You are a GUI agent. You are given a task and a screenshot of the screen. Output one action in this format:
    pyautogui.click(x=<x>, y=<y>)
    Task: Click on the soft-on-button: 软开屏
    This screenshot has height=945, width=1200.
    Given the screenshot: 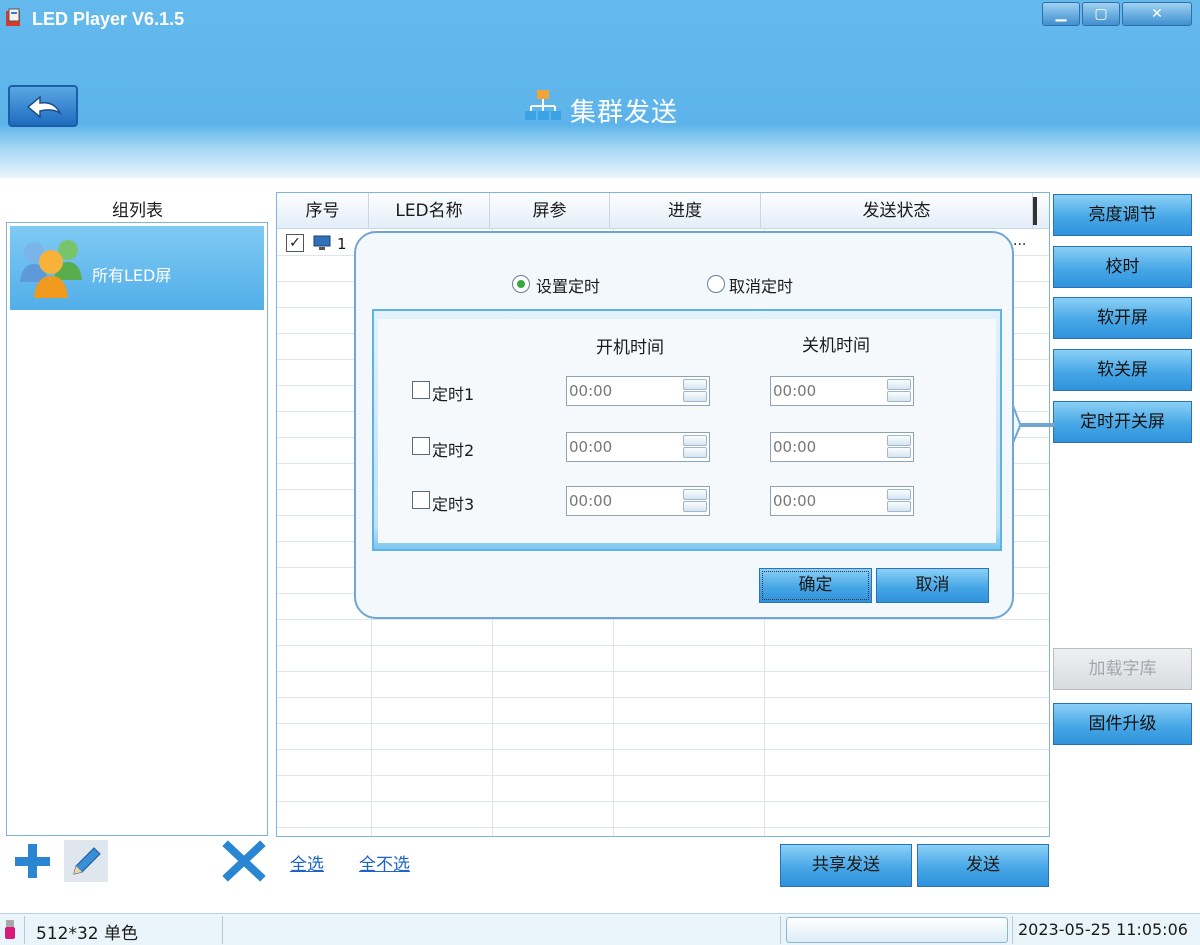 What is the action you would take?
    pyautogui.click(x=1122, y=318)
    